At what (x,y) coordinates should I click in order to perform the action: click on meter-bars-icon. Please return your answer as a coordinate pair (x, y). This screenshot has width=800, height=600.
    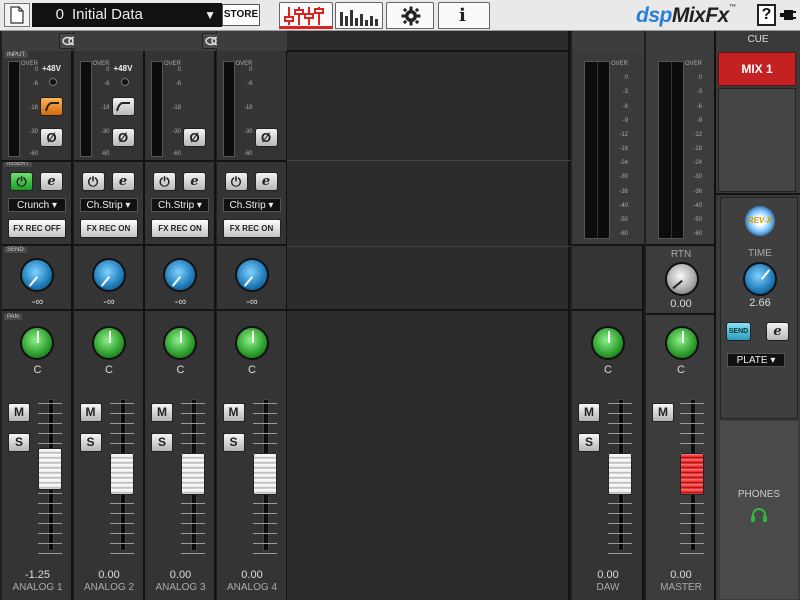
    Looking at the image, I should click on (359, 18).